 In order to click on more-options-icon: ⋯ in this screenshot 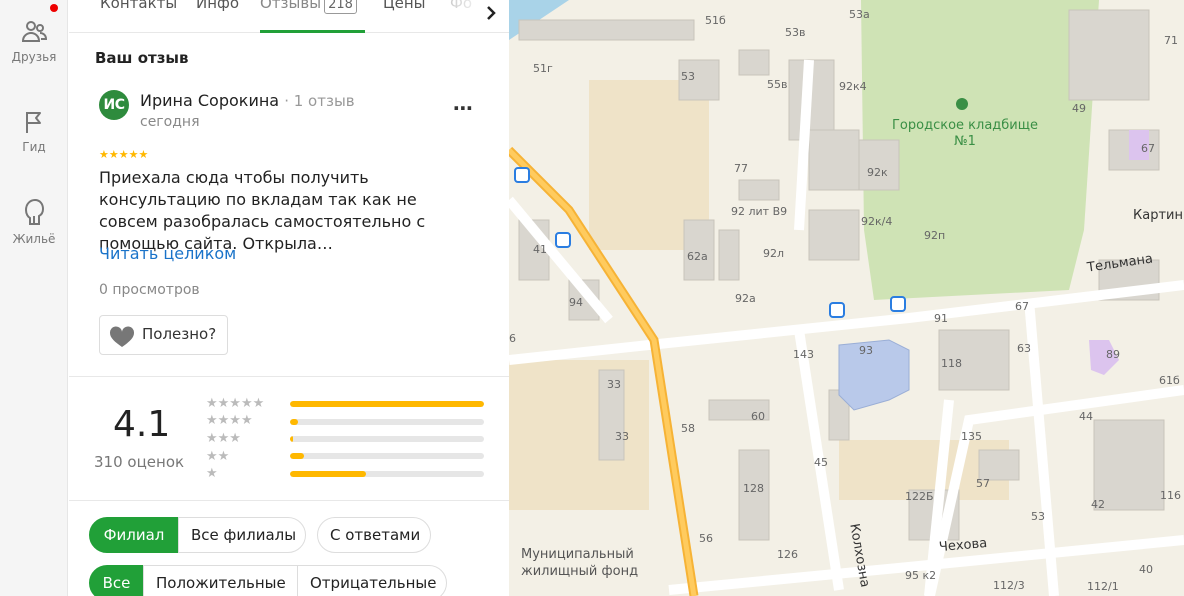, I will do `click(463, 108)`.